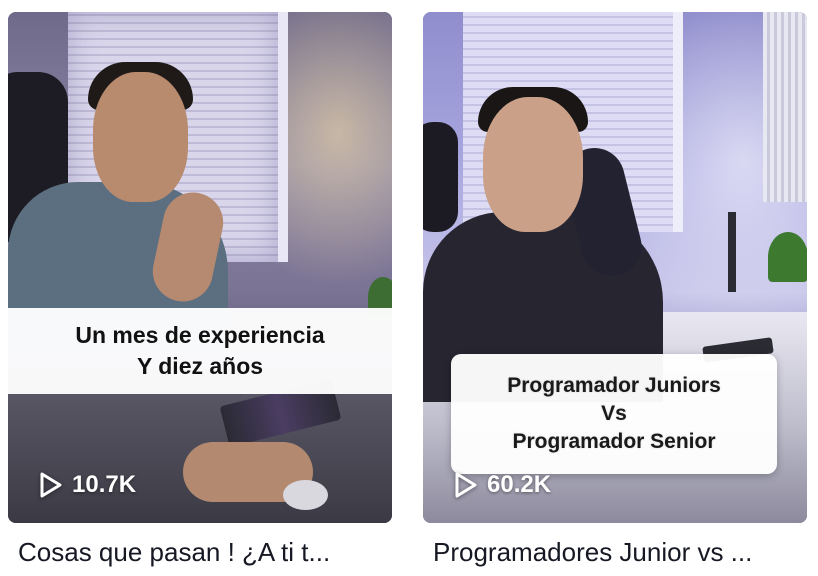 The image size is (818, 576). What do you see at coordinates (200, 335) in the screenshot?
I see `overlay-line: Un mes de experiencia` at bounding box center [200, 335].